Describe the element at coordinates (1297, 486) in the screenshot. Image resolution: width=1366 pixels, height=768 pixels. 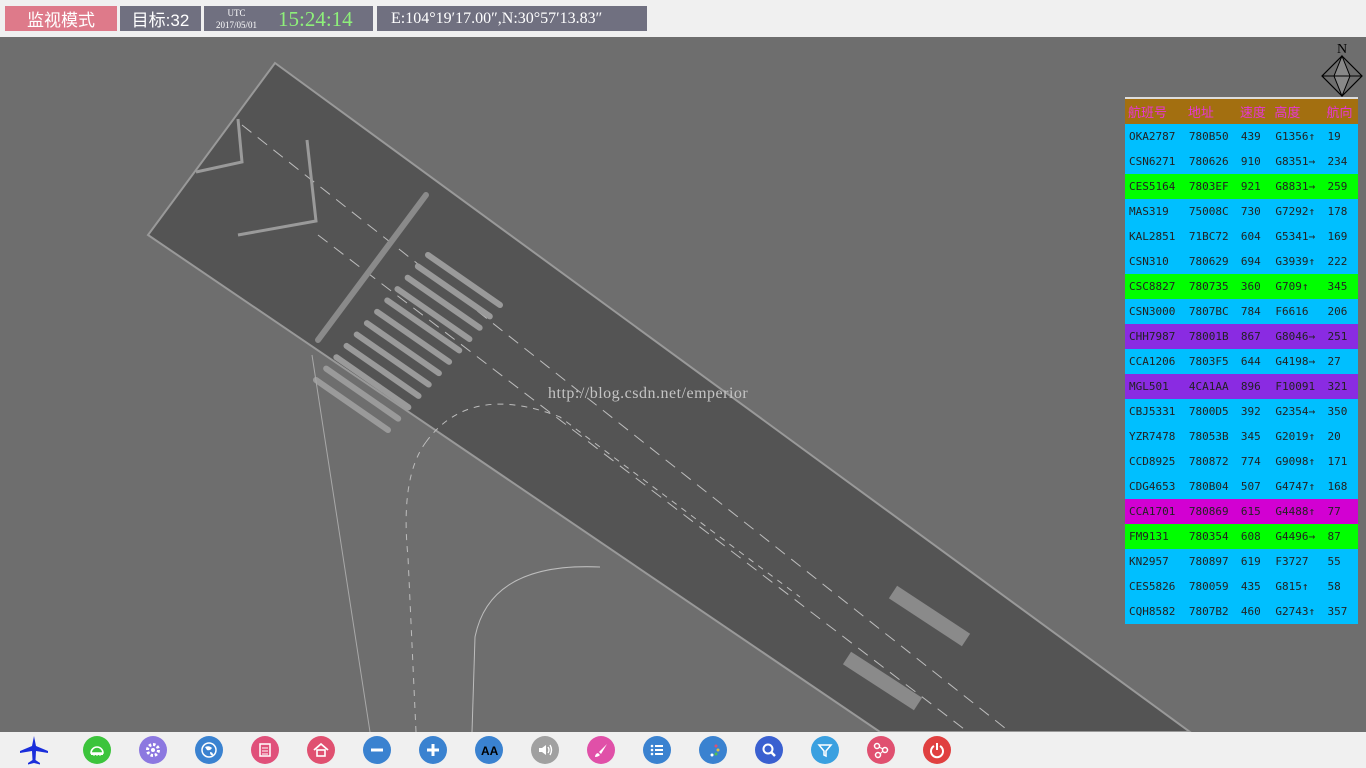
I see `table-cell: G4747↑` at that location.